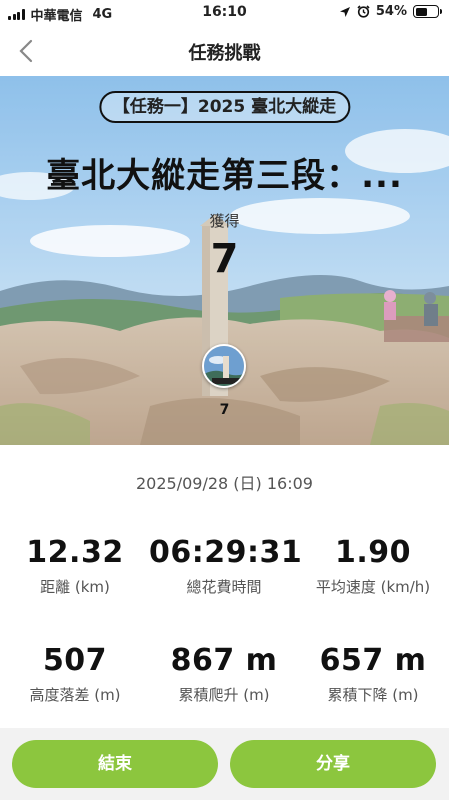  Describe the element at coordinates (363, 11) in the screenshot. I see `alarm-icon` at that location.